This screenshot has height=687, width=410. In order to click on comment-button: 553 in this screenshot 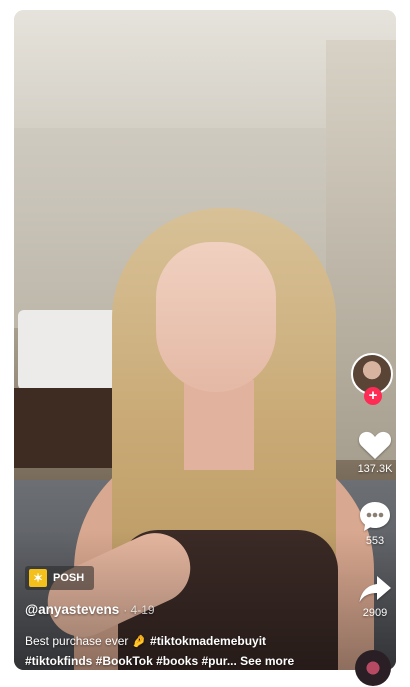, I will do `click(375, 523)`.